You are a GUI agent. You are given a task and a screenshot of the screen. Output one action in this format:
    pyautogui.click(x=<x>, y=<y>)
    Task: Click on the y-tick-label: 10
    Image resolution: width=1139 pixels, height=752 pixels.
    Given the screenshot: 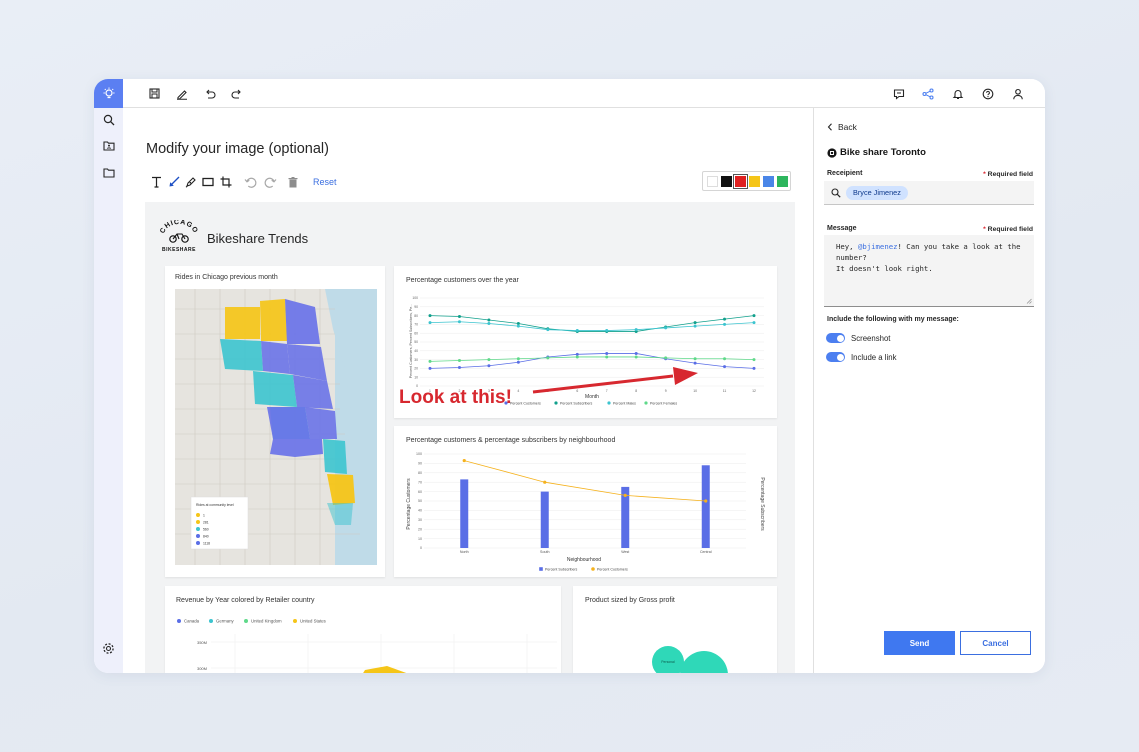 What is the action you would take?
    pyautogui.click(x=416, y=377)
    